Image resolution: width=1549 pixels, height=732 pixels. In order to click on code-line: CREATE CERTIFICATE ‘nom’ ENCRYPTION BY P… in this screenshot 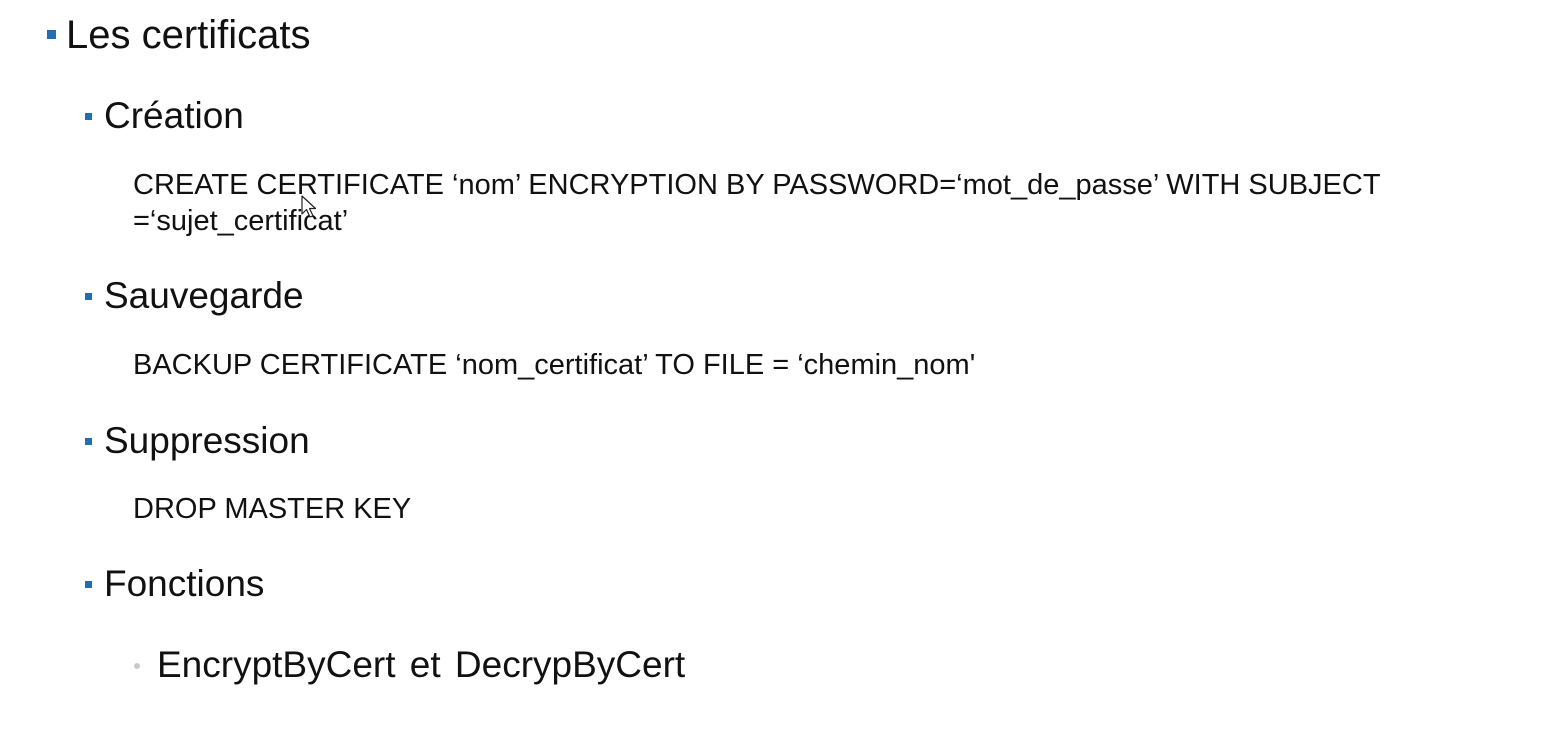, I will do `click(757, 185)`.